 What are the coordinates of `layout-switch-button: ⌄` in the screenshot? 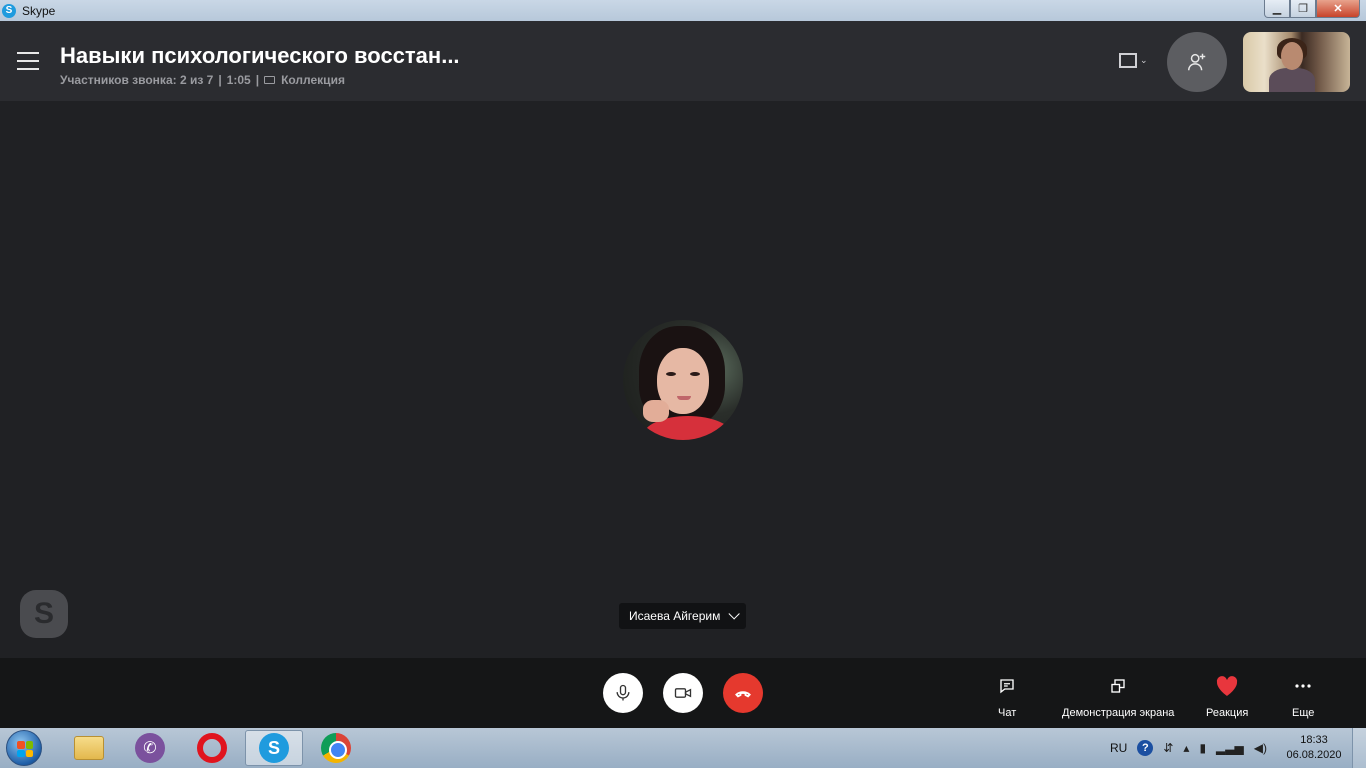 It's located at (1133, 60).